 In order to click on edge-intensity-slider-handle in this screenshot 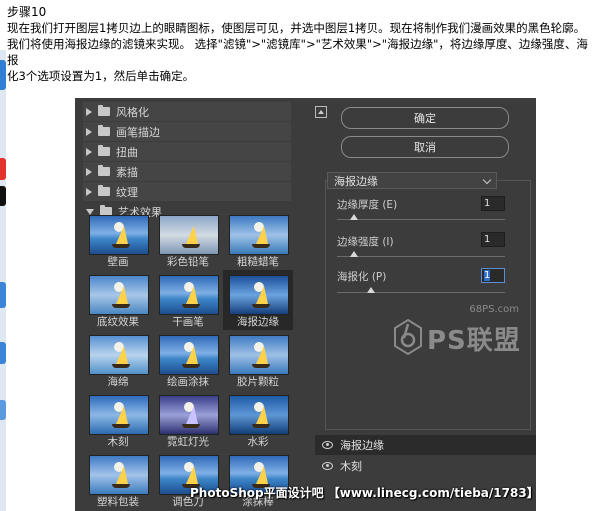, I will do `click(353, 254)`.